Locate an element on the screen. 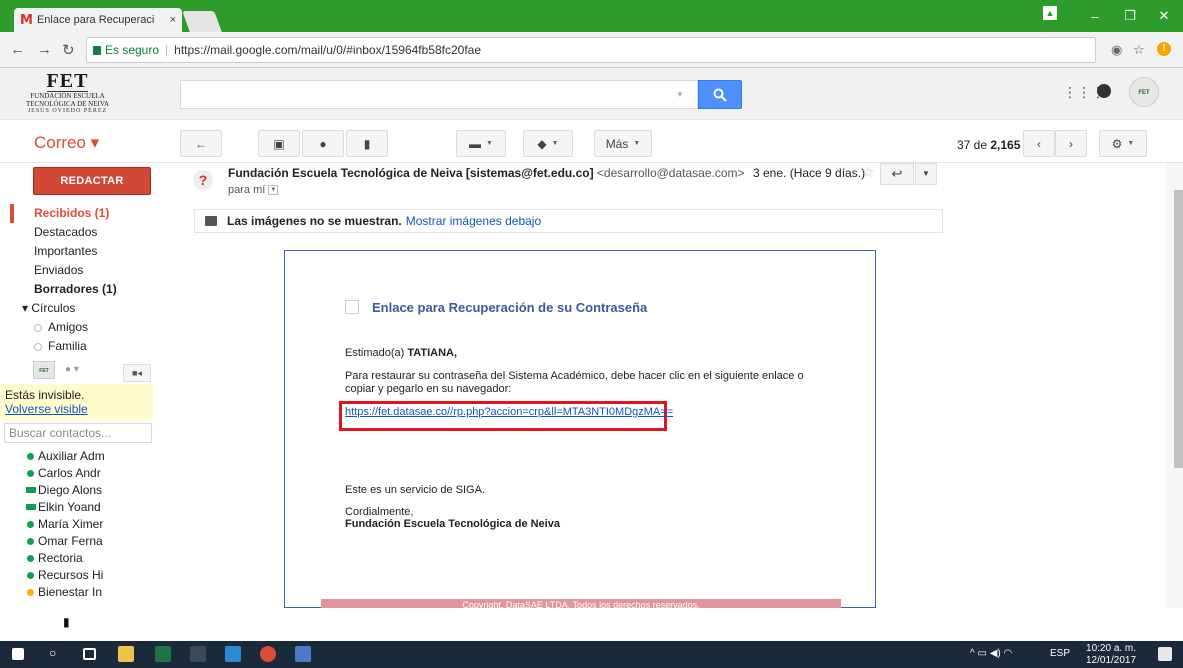  show-images-link: Mostrar imágenes debajo is located at coordinates (473, 221).